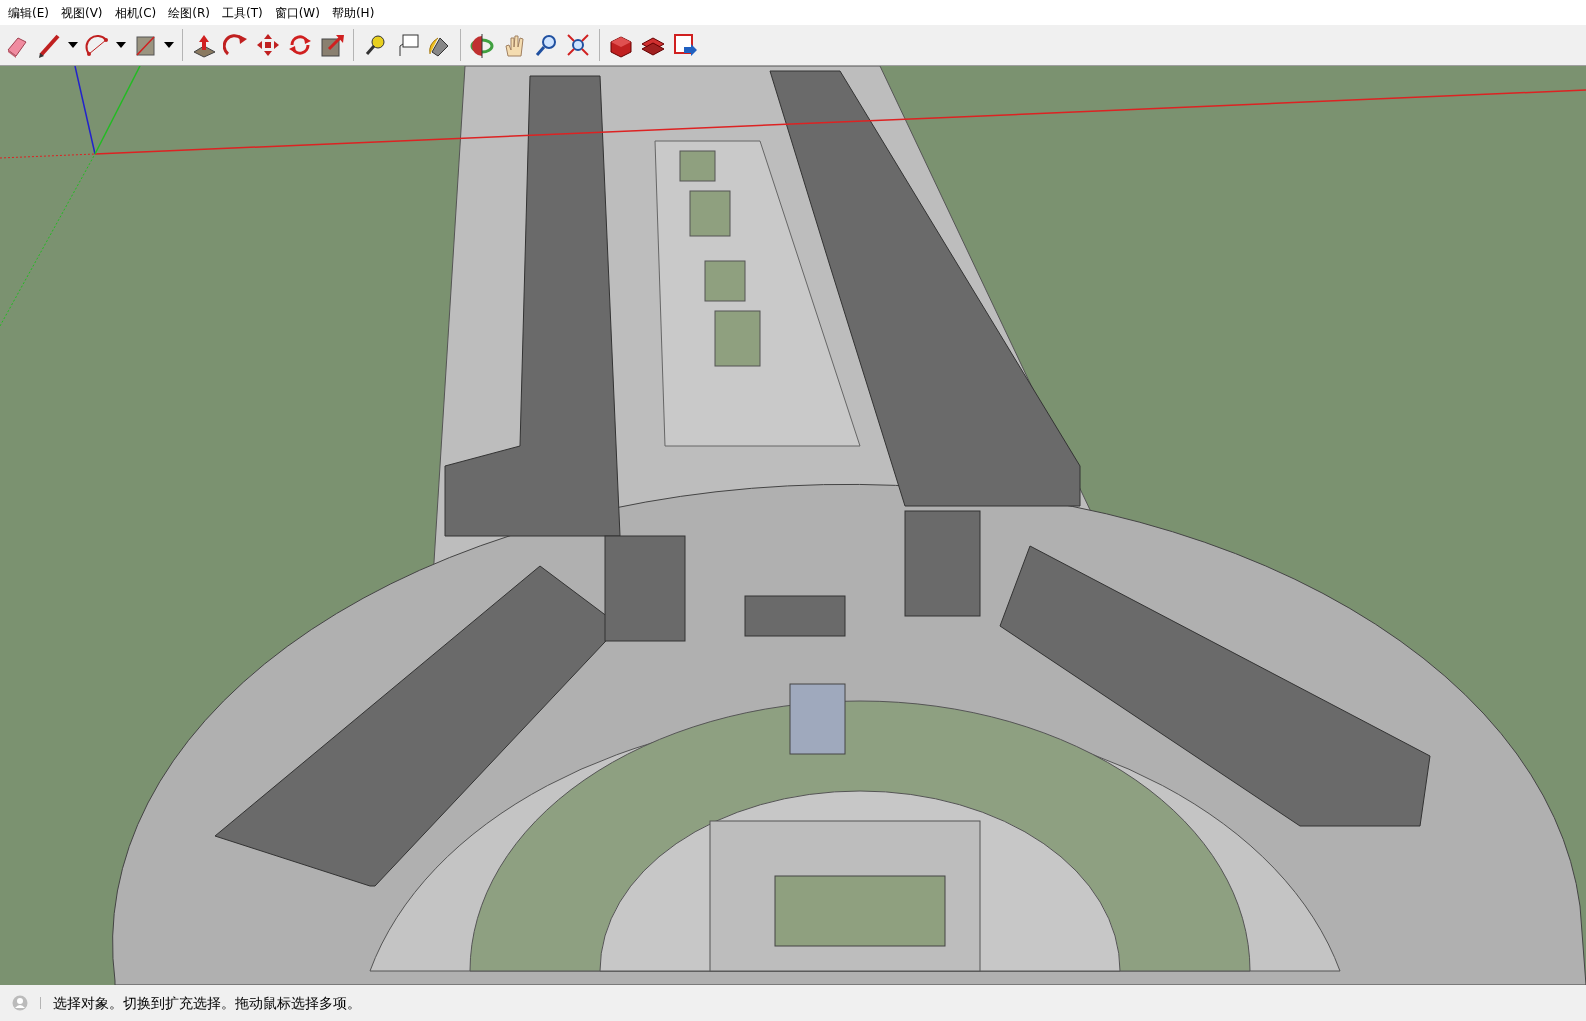  What do you see at coordinates (297, 12) in the screenshot?
I see `menu-item: 窗口(W)` at bounding box center [297, 12].